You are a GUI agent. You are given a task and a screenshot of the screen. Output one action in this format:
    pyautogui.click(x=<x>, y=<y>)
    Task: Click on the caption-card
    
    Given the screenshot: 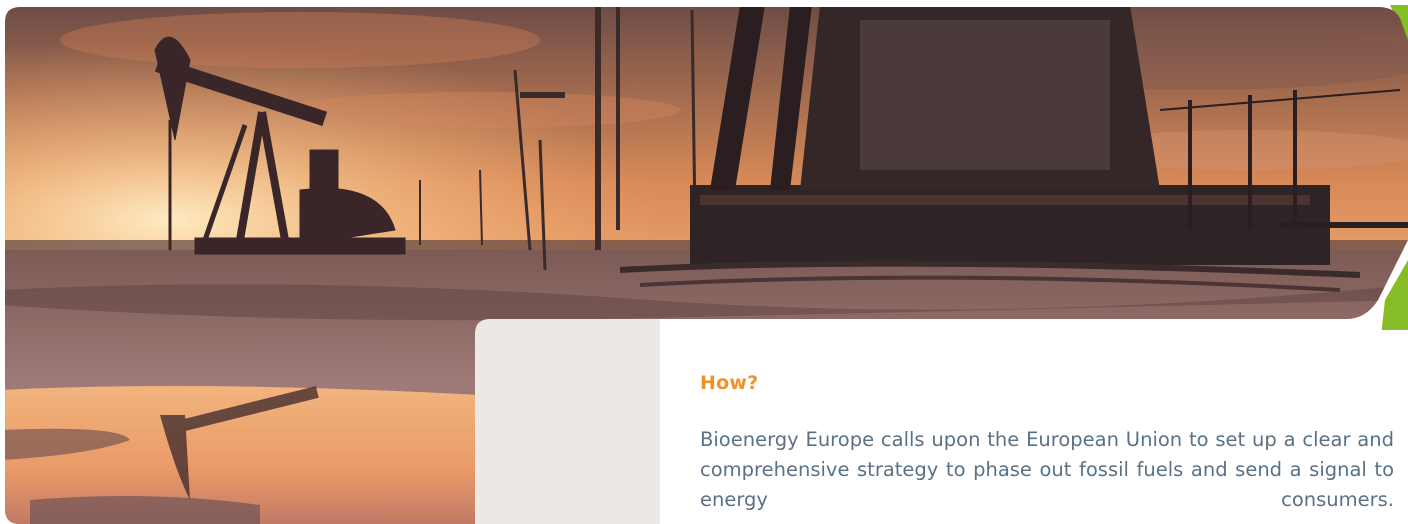 What is the action you would take?
    pyautogui.click(x=567, y=421)
    